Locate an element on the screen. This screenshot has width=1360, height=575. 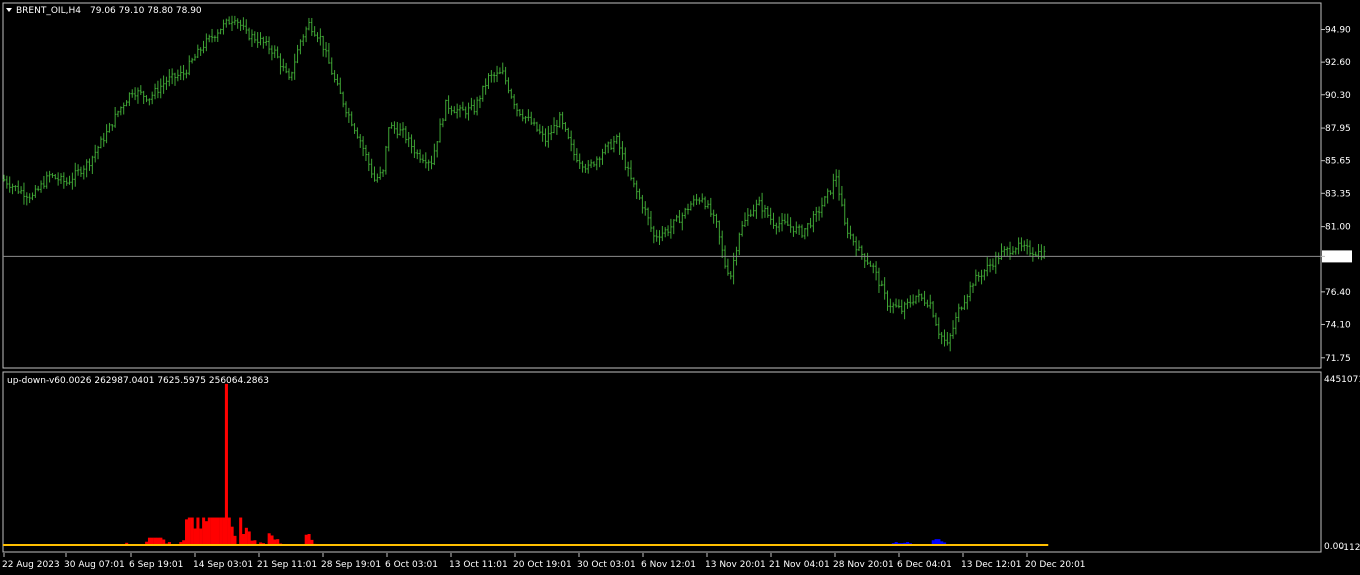
ohlc-values: 79.06 79.10 78.80 78.90 is located at coordinates (146, 11).